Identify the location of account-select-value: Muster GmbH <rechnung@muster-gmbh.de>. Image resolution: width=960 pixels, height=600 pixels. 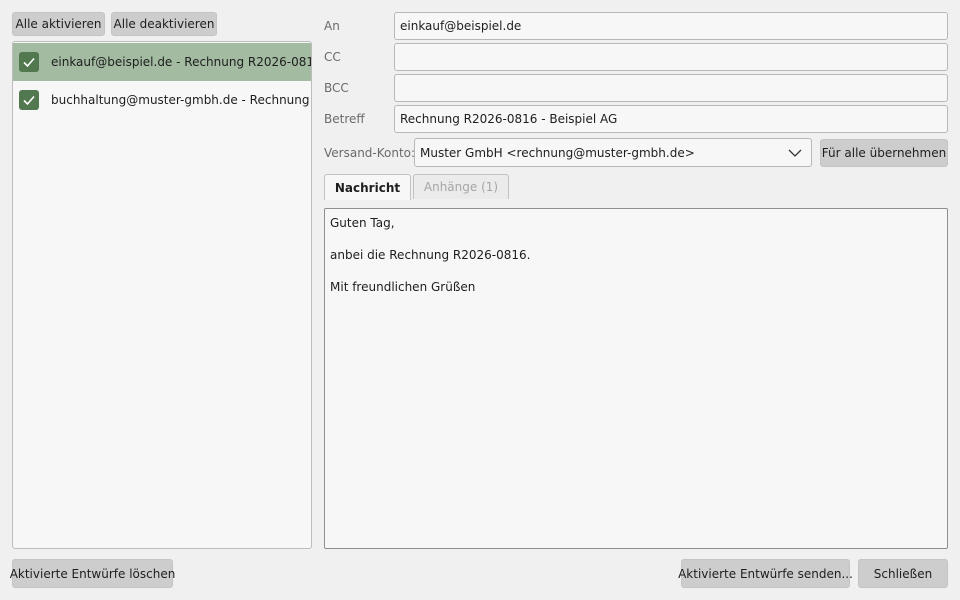
(557, 152).